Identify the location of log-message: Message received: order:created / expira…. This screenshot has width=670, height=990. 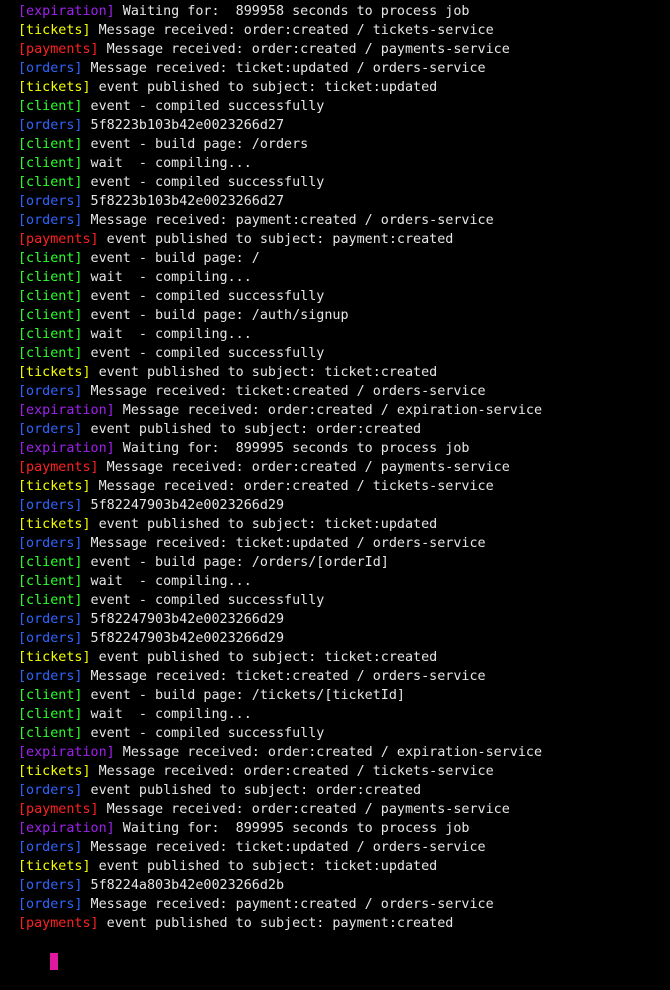
(328, 752).